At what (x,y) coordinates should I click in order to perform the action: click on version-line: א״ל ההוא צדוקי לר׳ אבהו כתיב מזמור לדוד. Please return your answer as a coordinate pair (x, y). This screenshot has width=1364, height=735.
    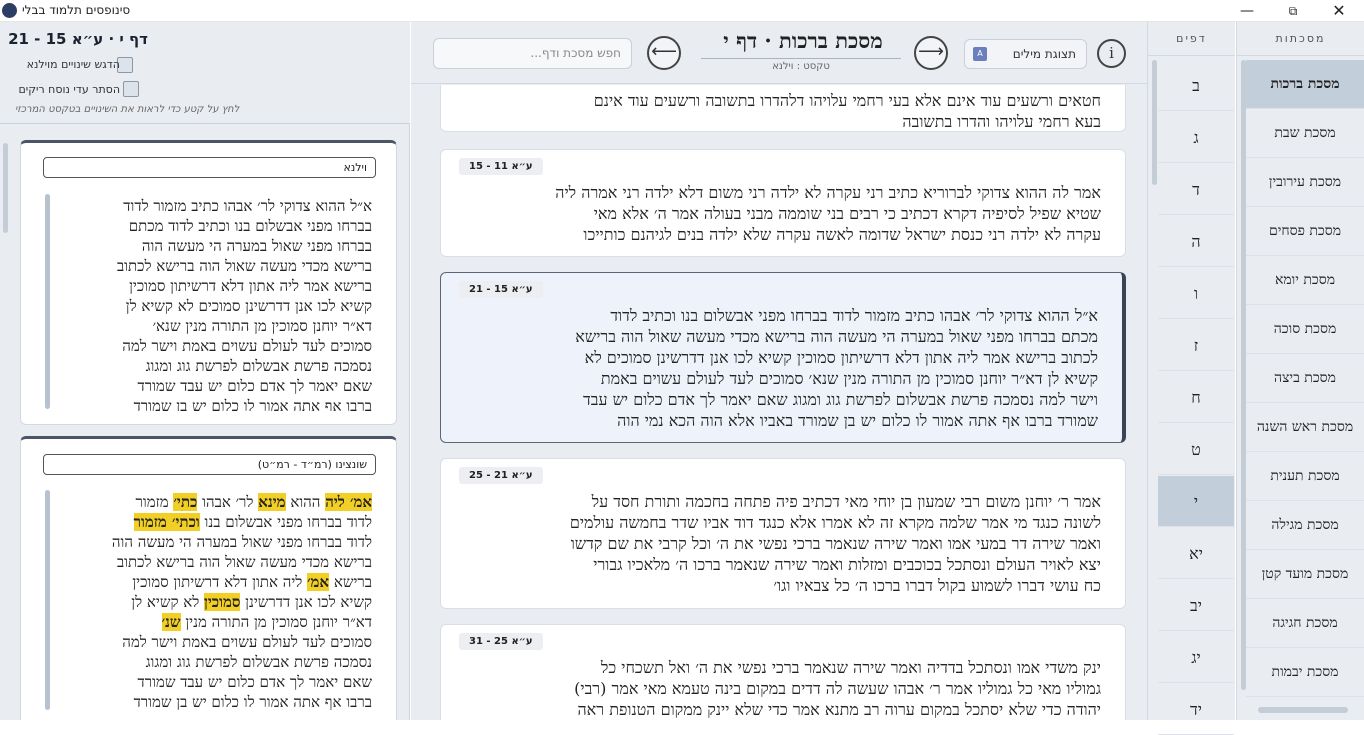
    Looking at the image, I should click on (247, 206).